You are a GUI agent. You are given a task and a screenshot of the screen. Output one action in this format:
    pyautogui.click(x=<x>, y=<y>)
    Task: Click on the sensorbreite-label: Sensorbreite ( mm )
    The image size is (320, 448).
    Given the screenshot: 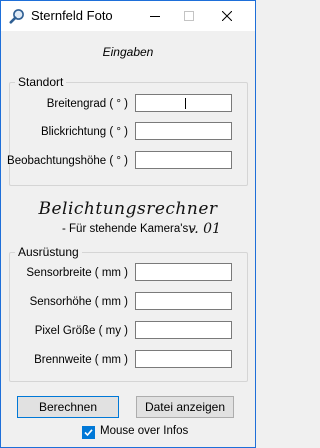 What is the action you would take?
    pyautogui.click(x=77, y=273)
    